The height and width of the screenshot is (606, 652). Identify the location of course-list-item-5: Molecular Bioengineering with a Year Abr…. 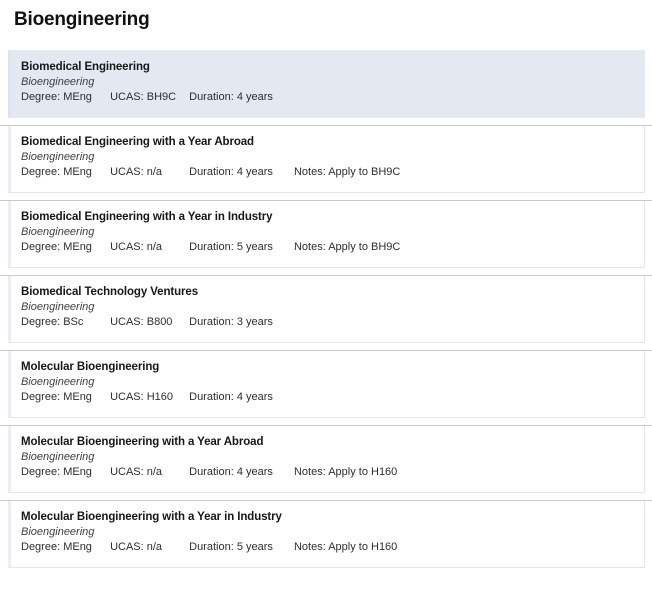
(326, 459).